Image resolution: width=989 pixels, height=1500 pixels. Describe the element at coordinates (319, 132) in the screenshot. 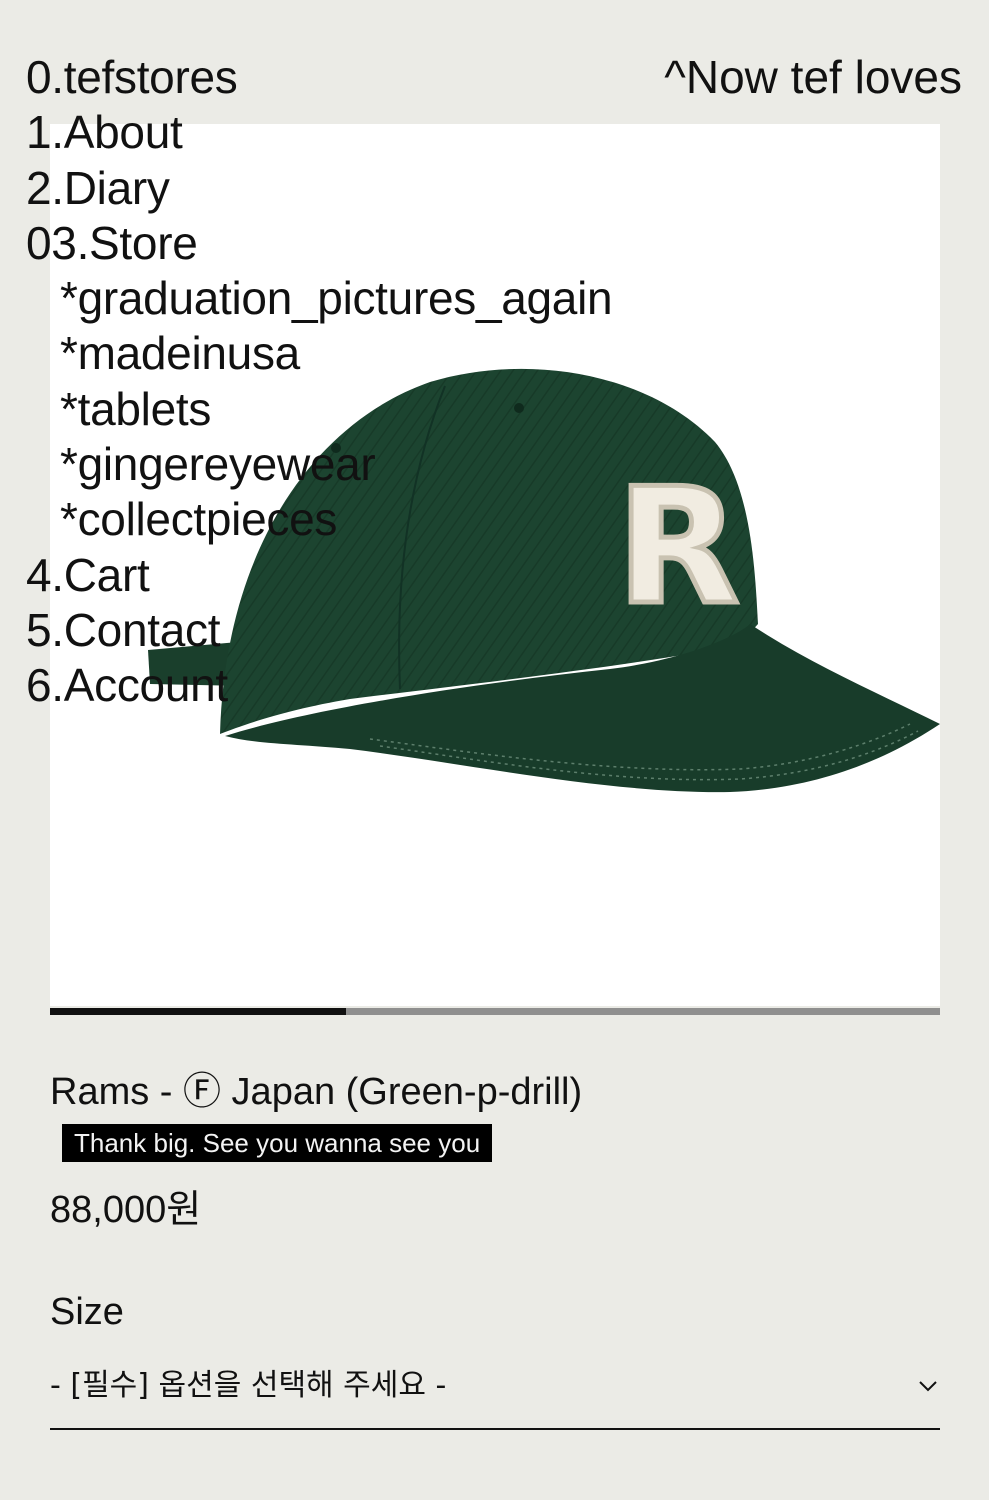

I see `nav-about: 1.About` at that location.